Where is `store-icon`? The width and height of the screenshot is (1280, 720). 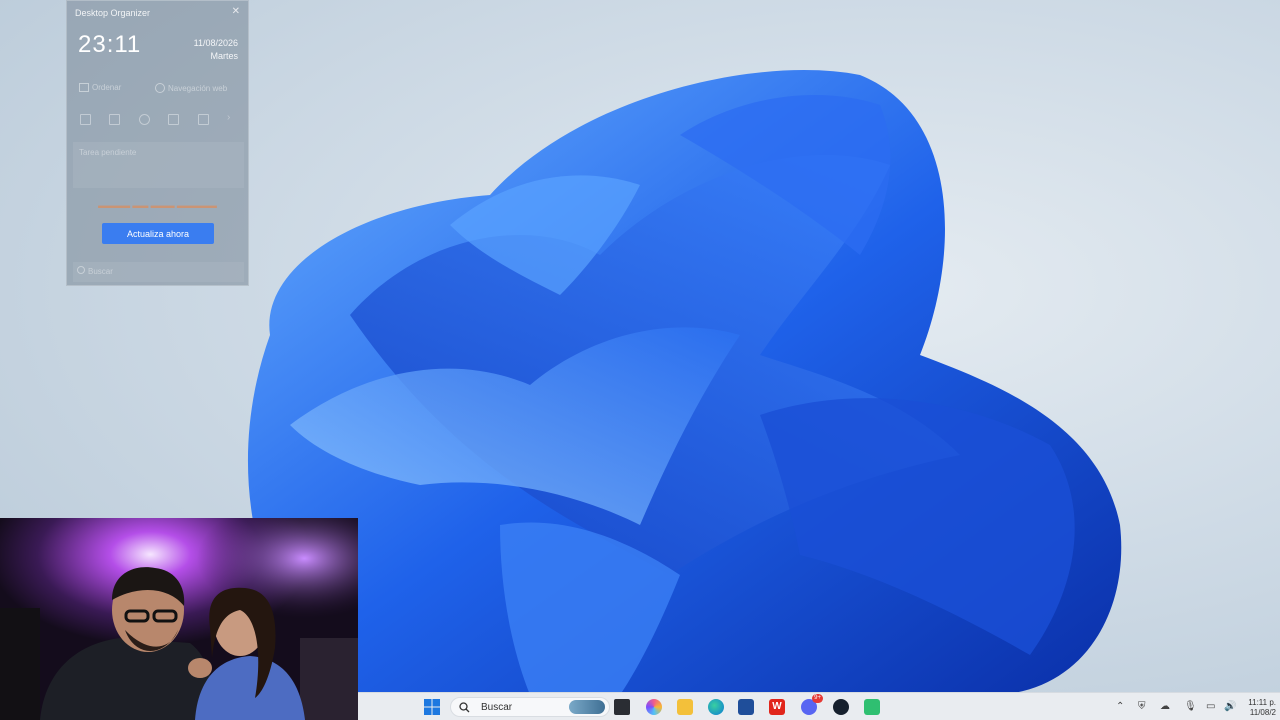 store-icon is located at coordinates (746, 707).